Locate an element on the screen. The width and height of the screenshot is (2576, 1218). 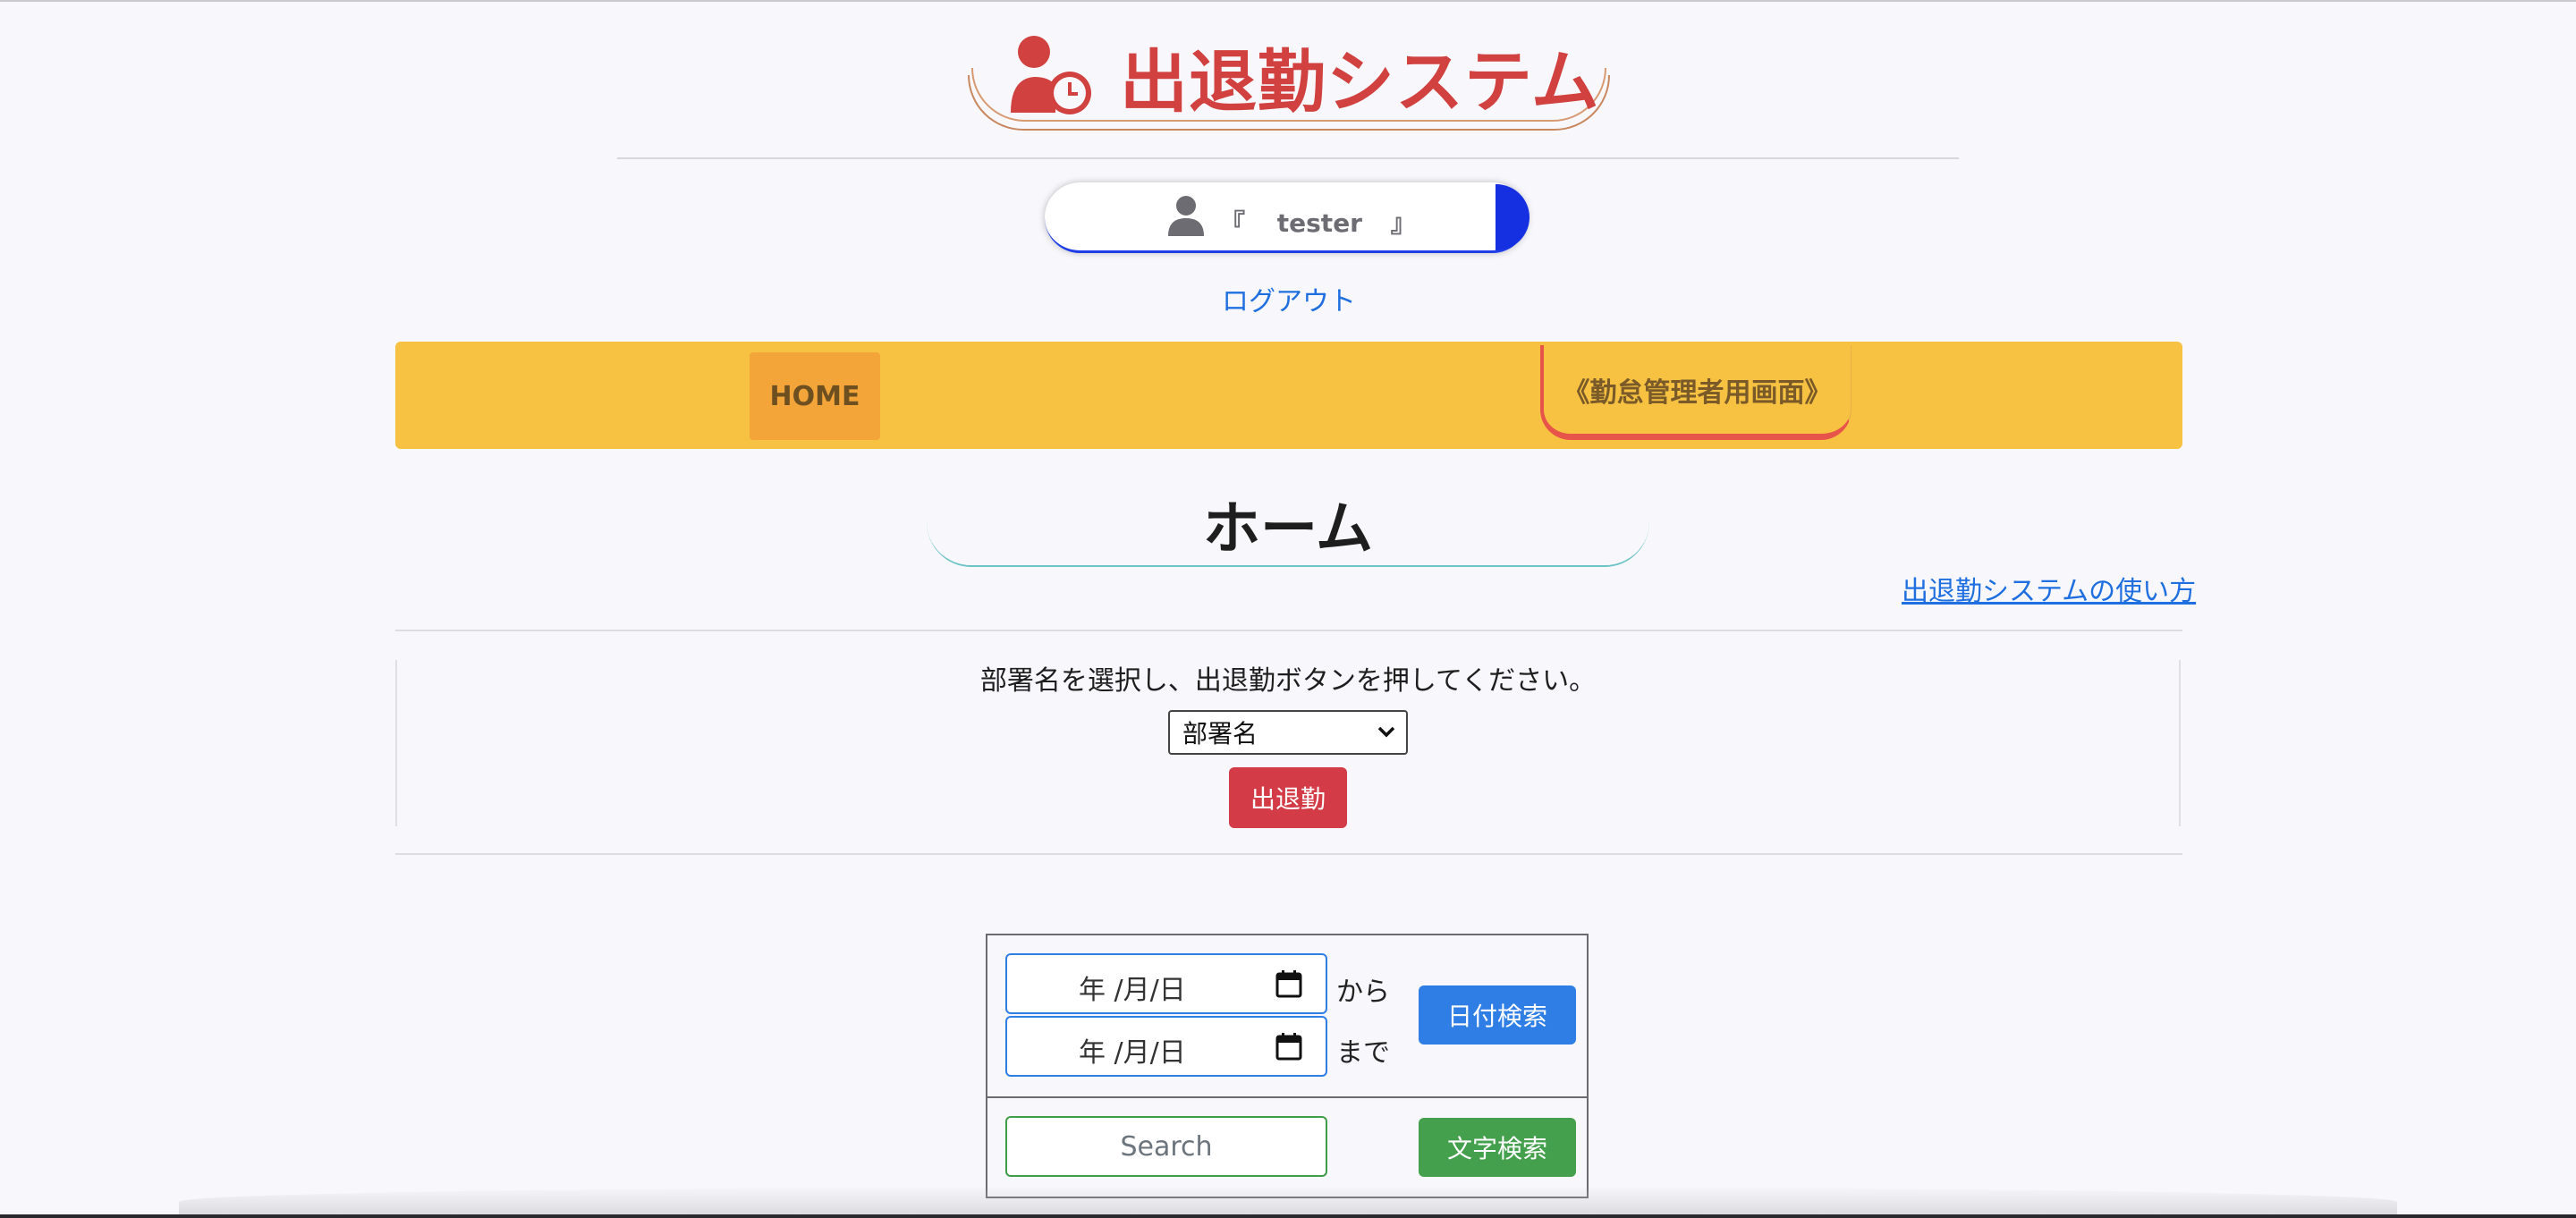
instruction-text: 部署名を選択し、出退勤ボタンを押してください。 is located at coordinates (1288, 681).